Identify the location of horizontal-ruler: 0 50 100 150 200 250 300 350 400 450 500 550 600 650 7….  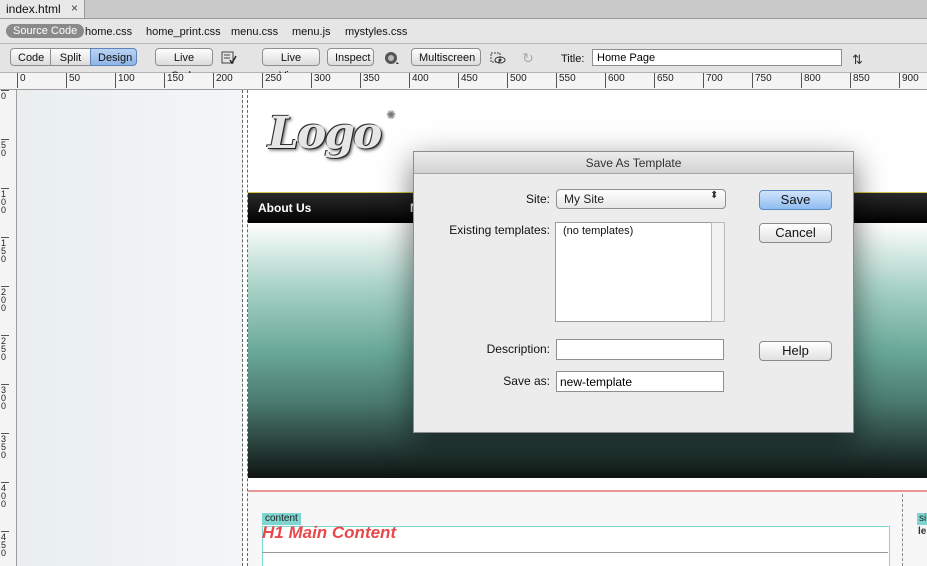
(463, 81).